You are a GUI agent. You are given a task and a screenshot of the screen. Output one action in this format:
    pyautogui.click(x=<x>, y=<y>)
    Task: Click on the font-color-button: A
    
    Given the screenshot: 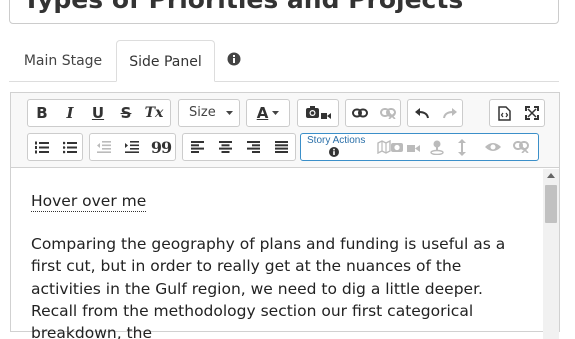 What is the action you would take?
    pyautogui.click(x=268, y=113)
    